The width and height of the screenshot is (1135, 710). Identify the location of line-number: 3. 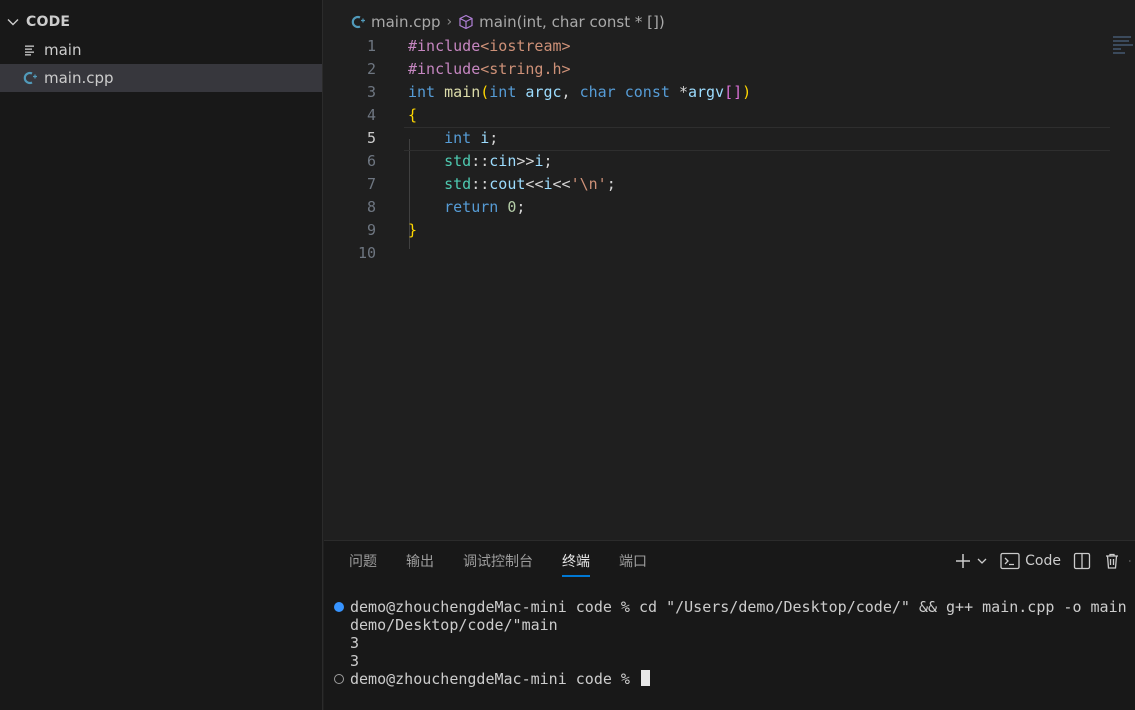
(371, 92).